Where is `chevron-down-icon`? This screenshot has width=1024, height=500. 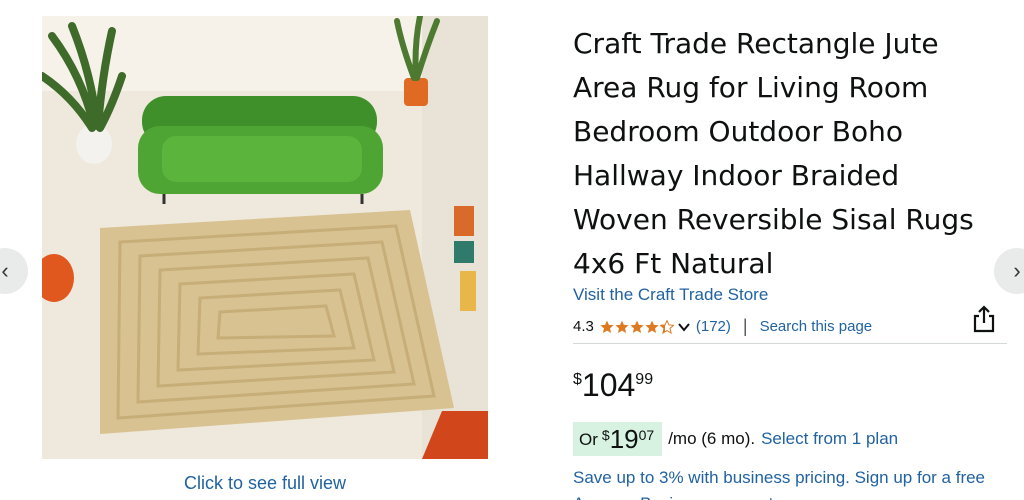 chevron-down-icon is located at coordinates (684, 327).